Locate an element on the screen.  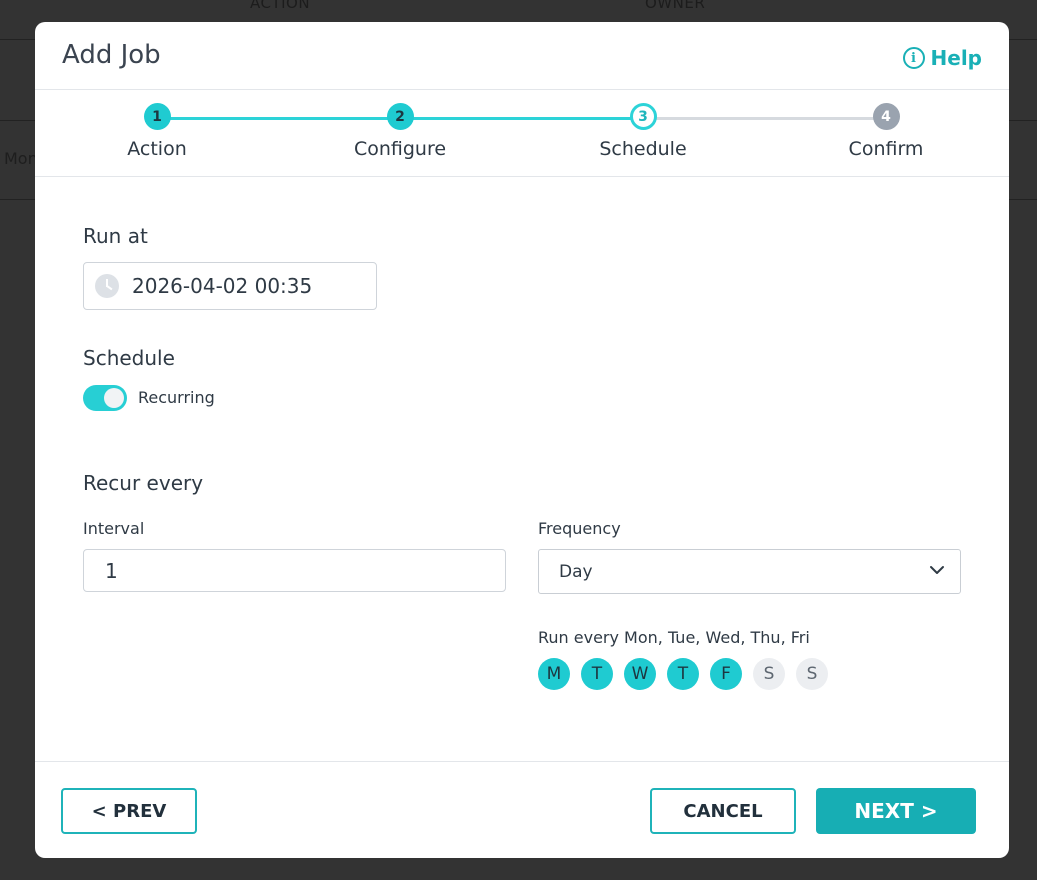
run-every-summary: Run every Mon, Tue, Wed, Thu, Fri is located at coordinates (674, 637).